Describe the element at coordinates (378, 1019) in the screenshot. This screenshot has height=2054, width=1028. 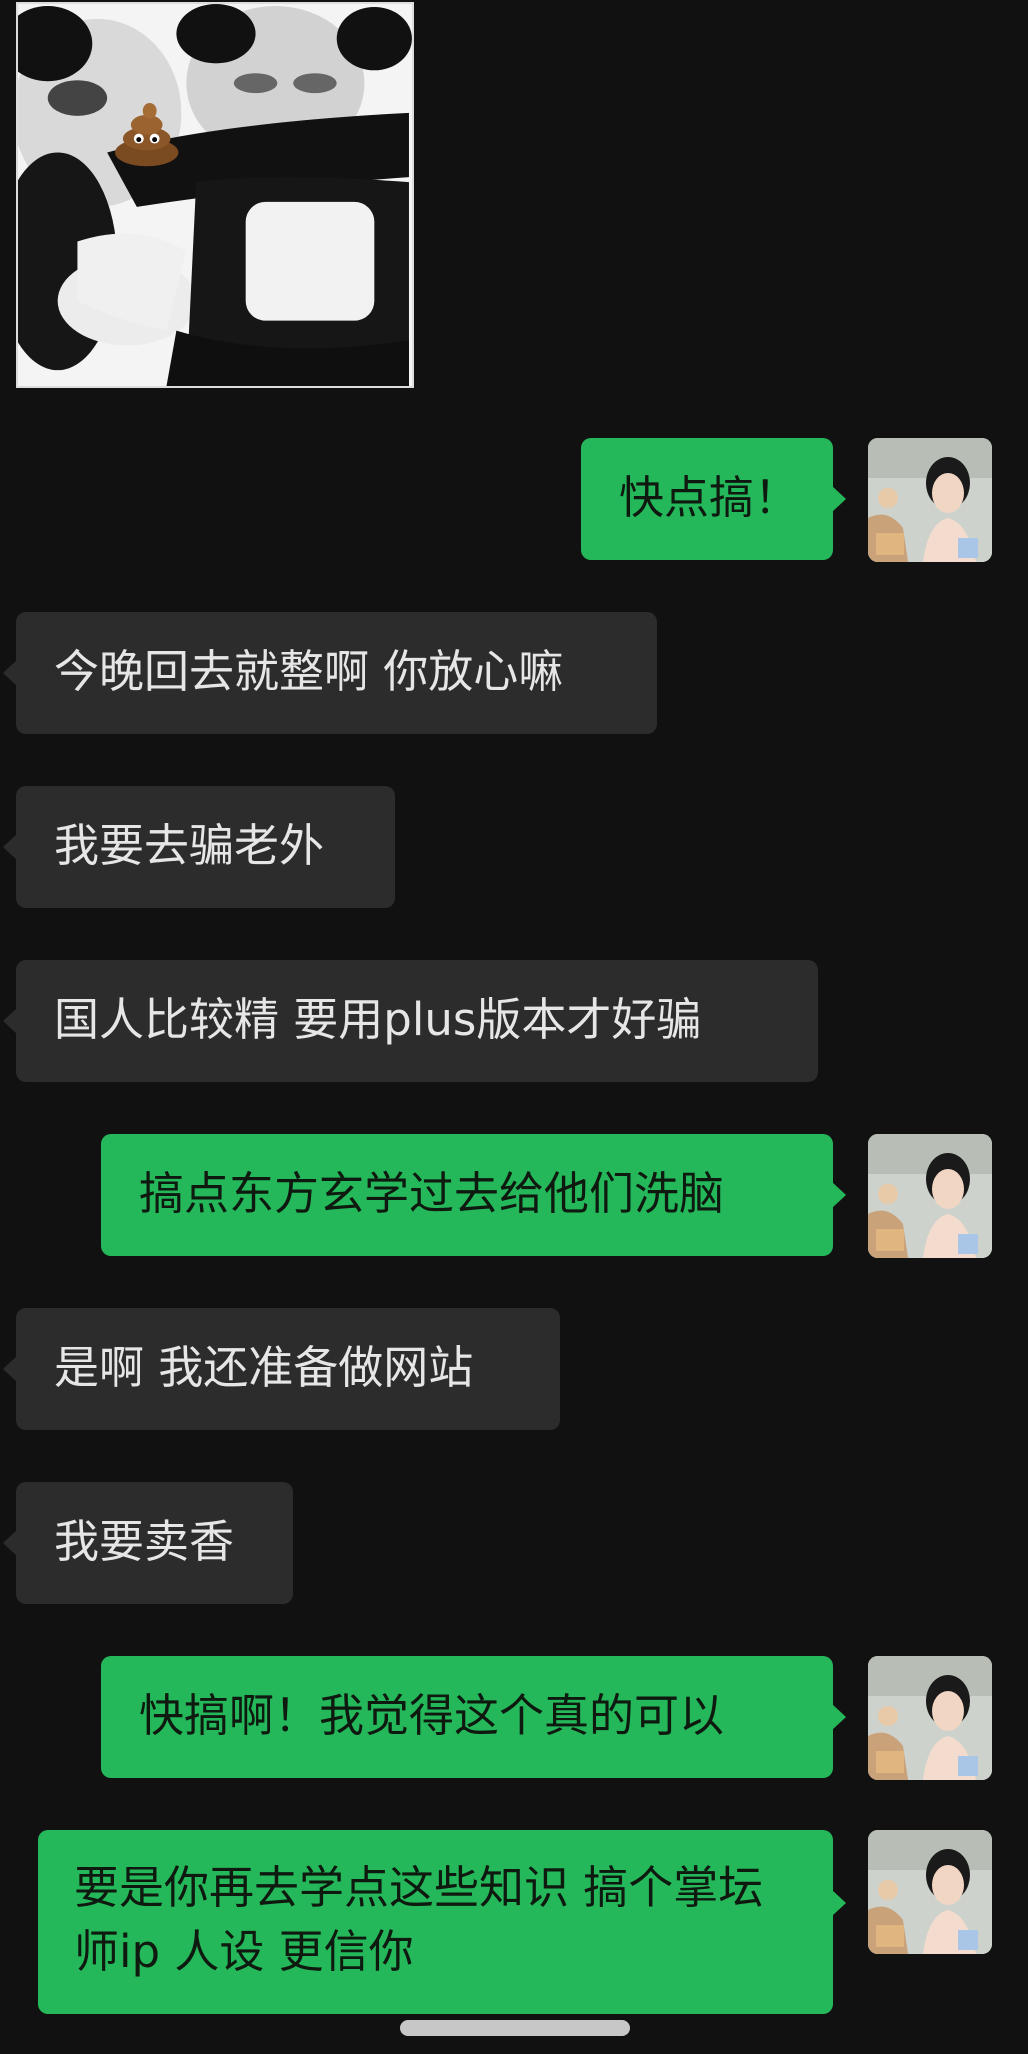
I see `message-text: 国人比较精 要用plus版本才好骗` at that location.